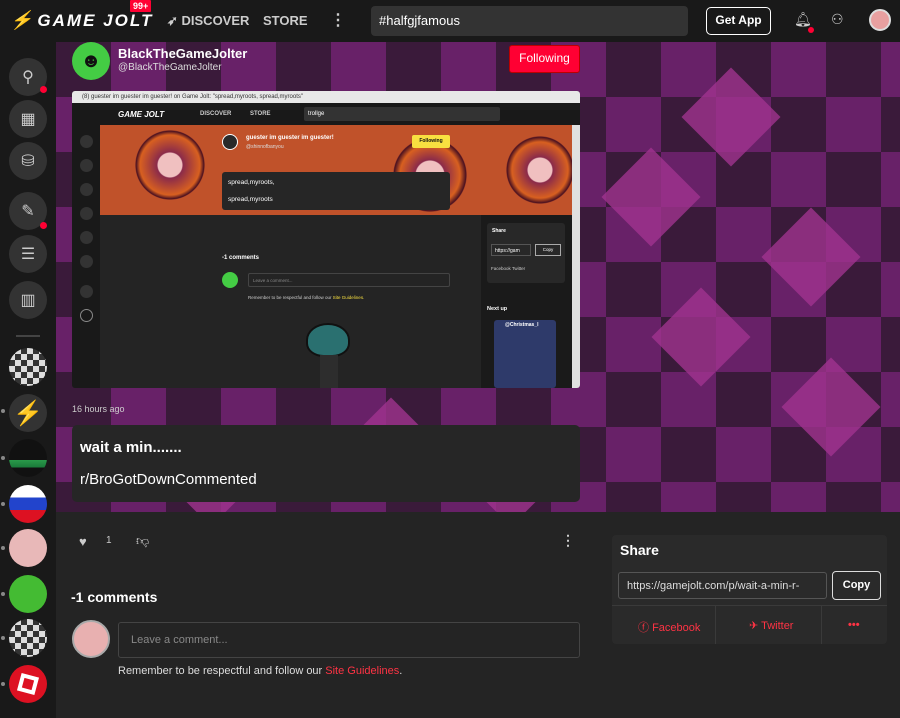  Describe the element at coordinates (91, 61) in the screenshot. I see `author-avatar: ☻` at that location.